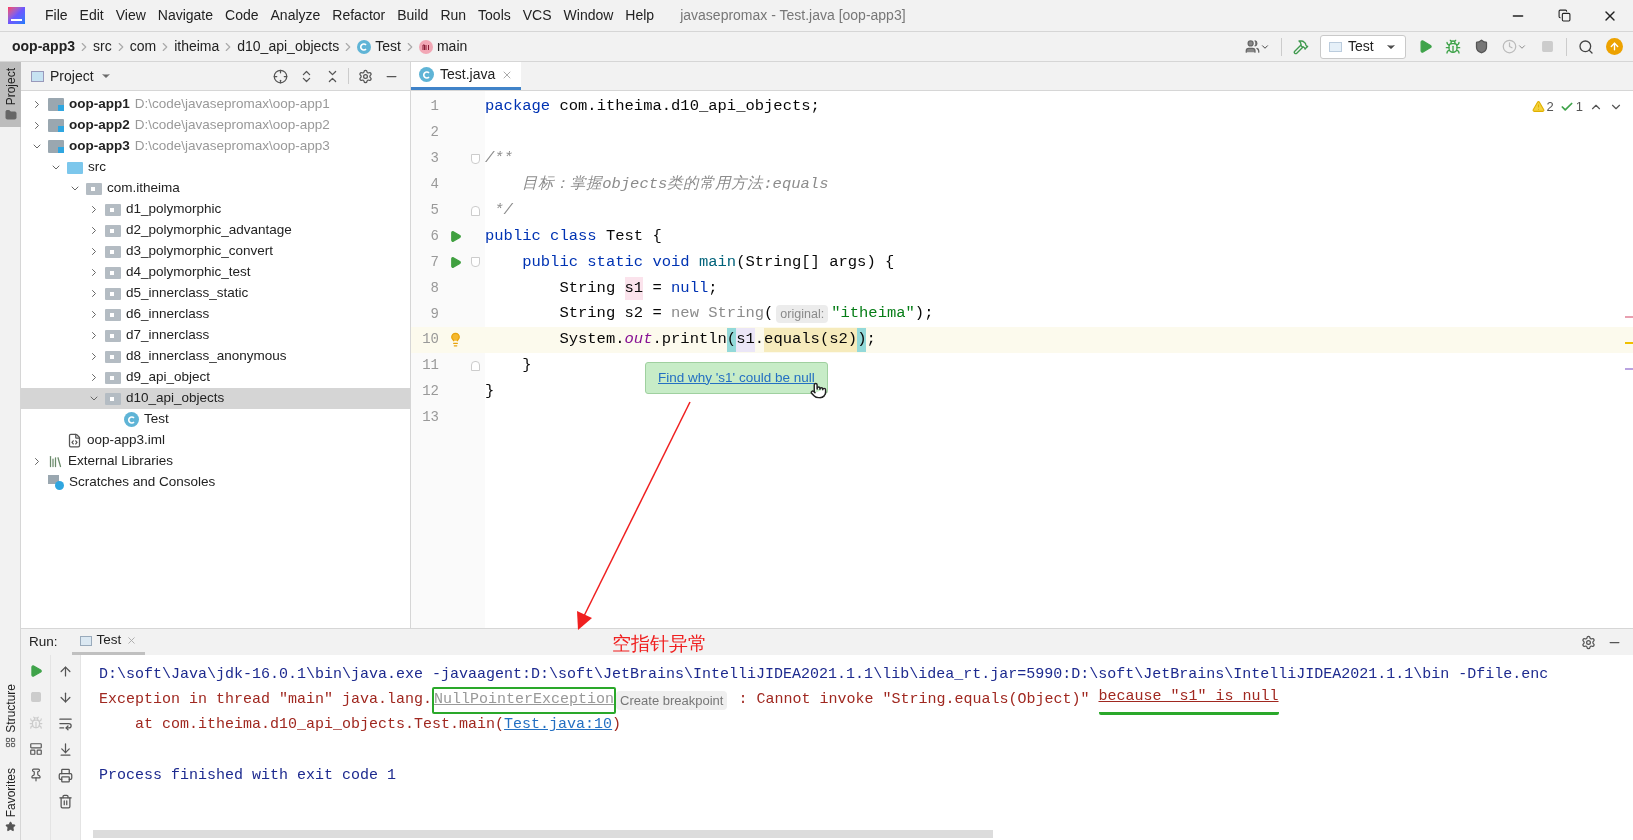 This screenshot has width=1633, height=840. I want to click on tree-item: src, so click(215, 167).